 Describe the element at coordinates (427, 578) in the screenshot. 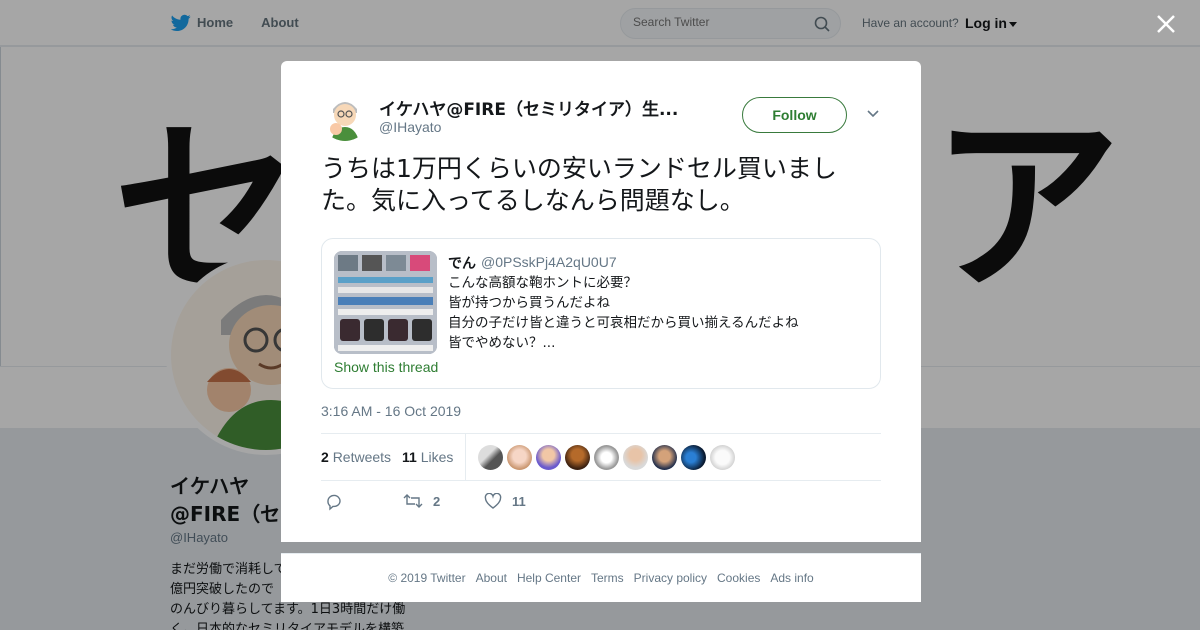

I see `footer-copyright: © 2019 Twitter` at that location.